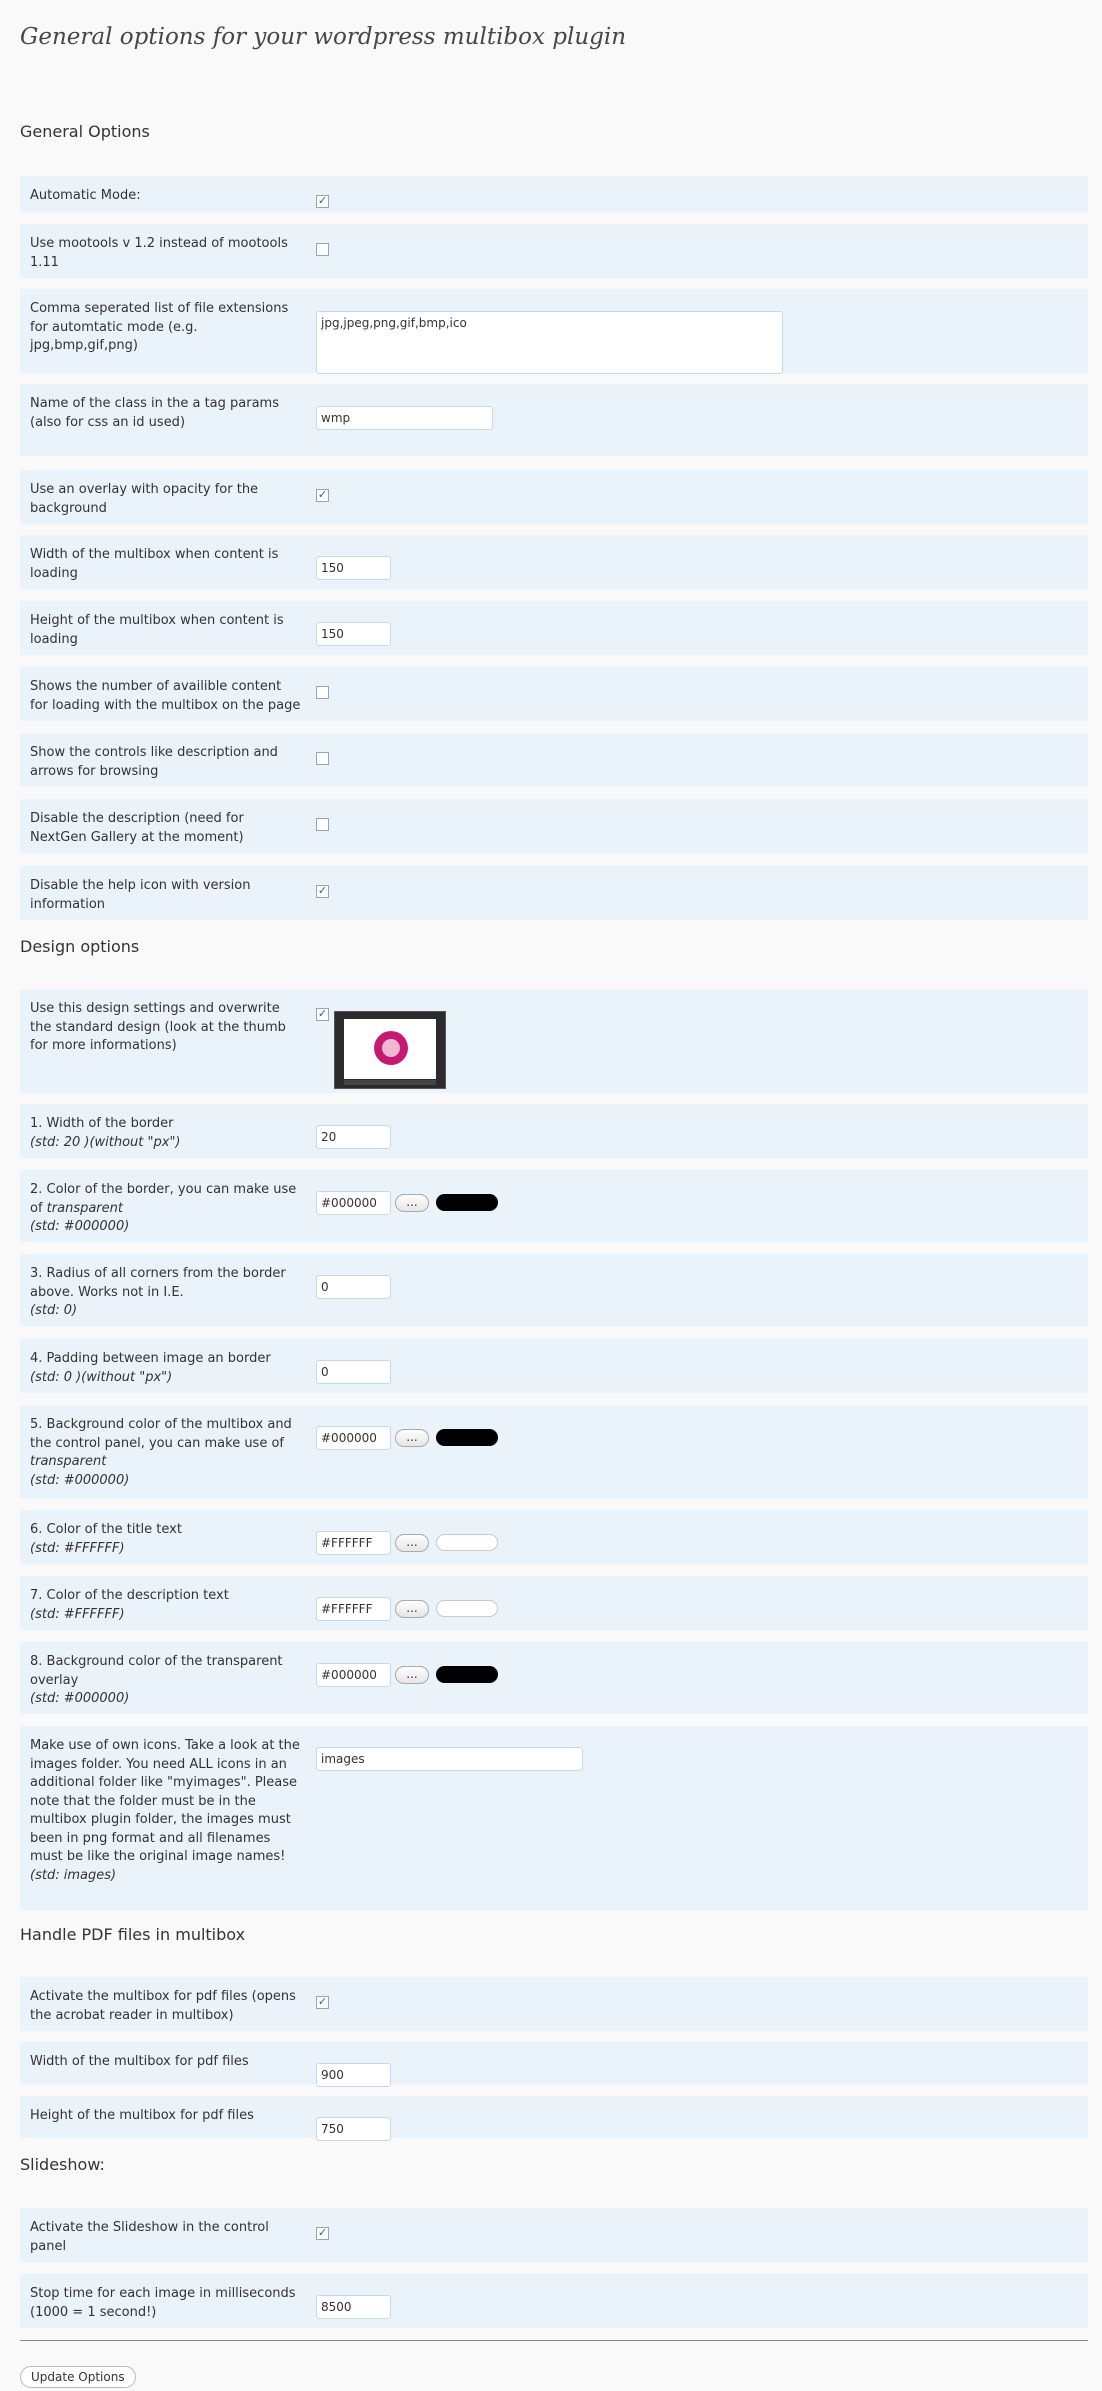 The width and height of the screenshot is (1102, 2391). I want to click on section-slideshow: Slideshow:, so click(62, 2164).